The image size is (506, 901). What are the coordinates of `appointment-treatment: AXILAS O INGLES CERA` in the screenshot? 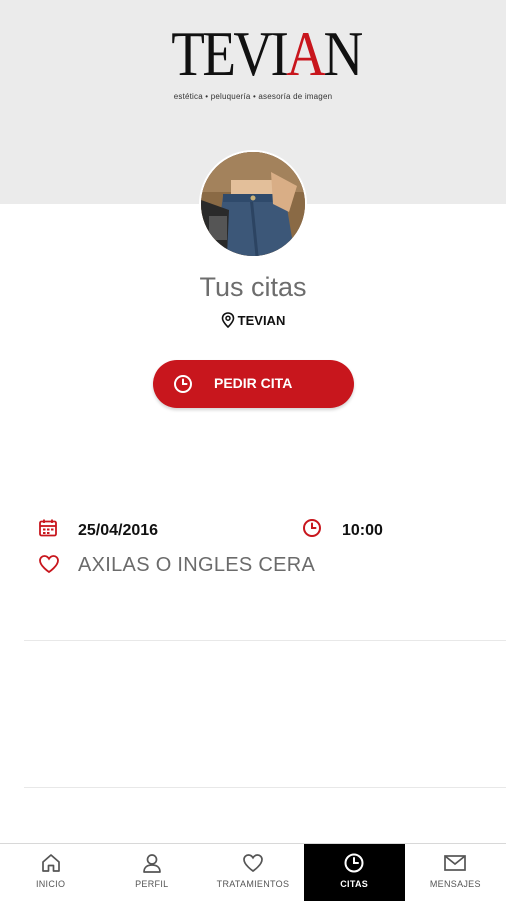 It's located at (176, 565).